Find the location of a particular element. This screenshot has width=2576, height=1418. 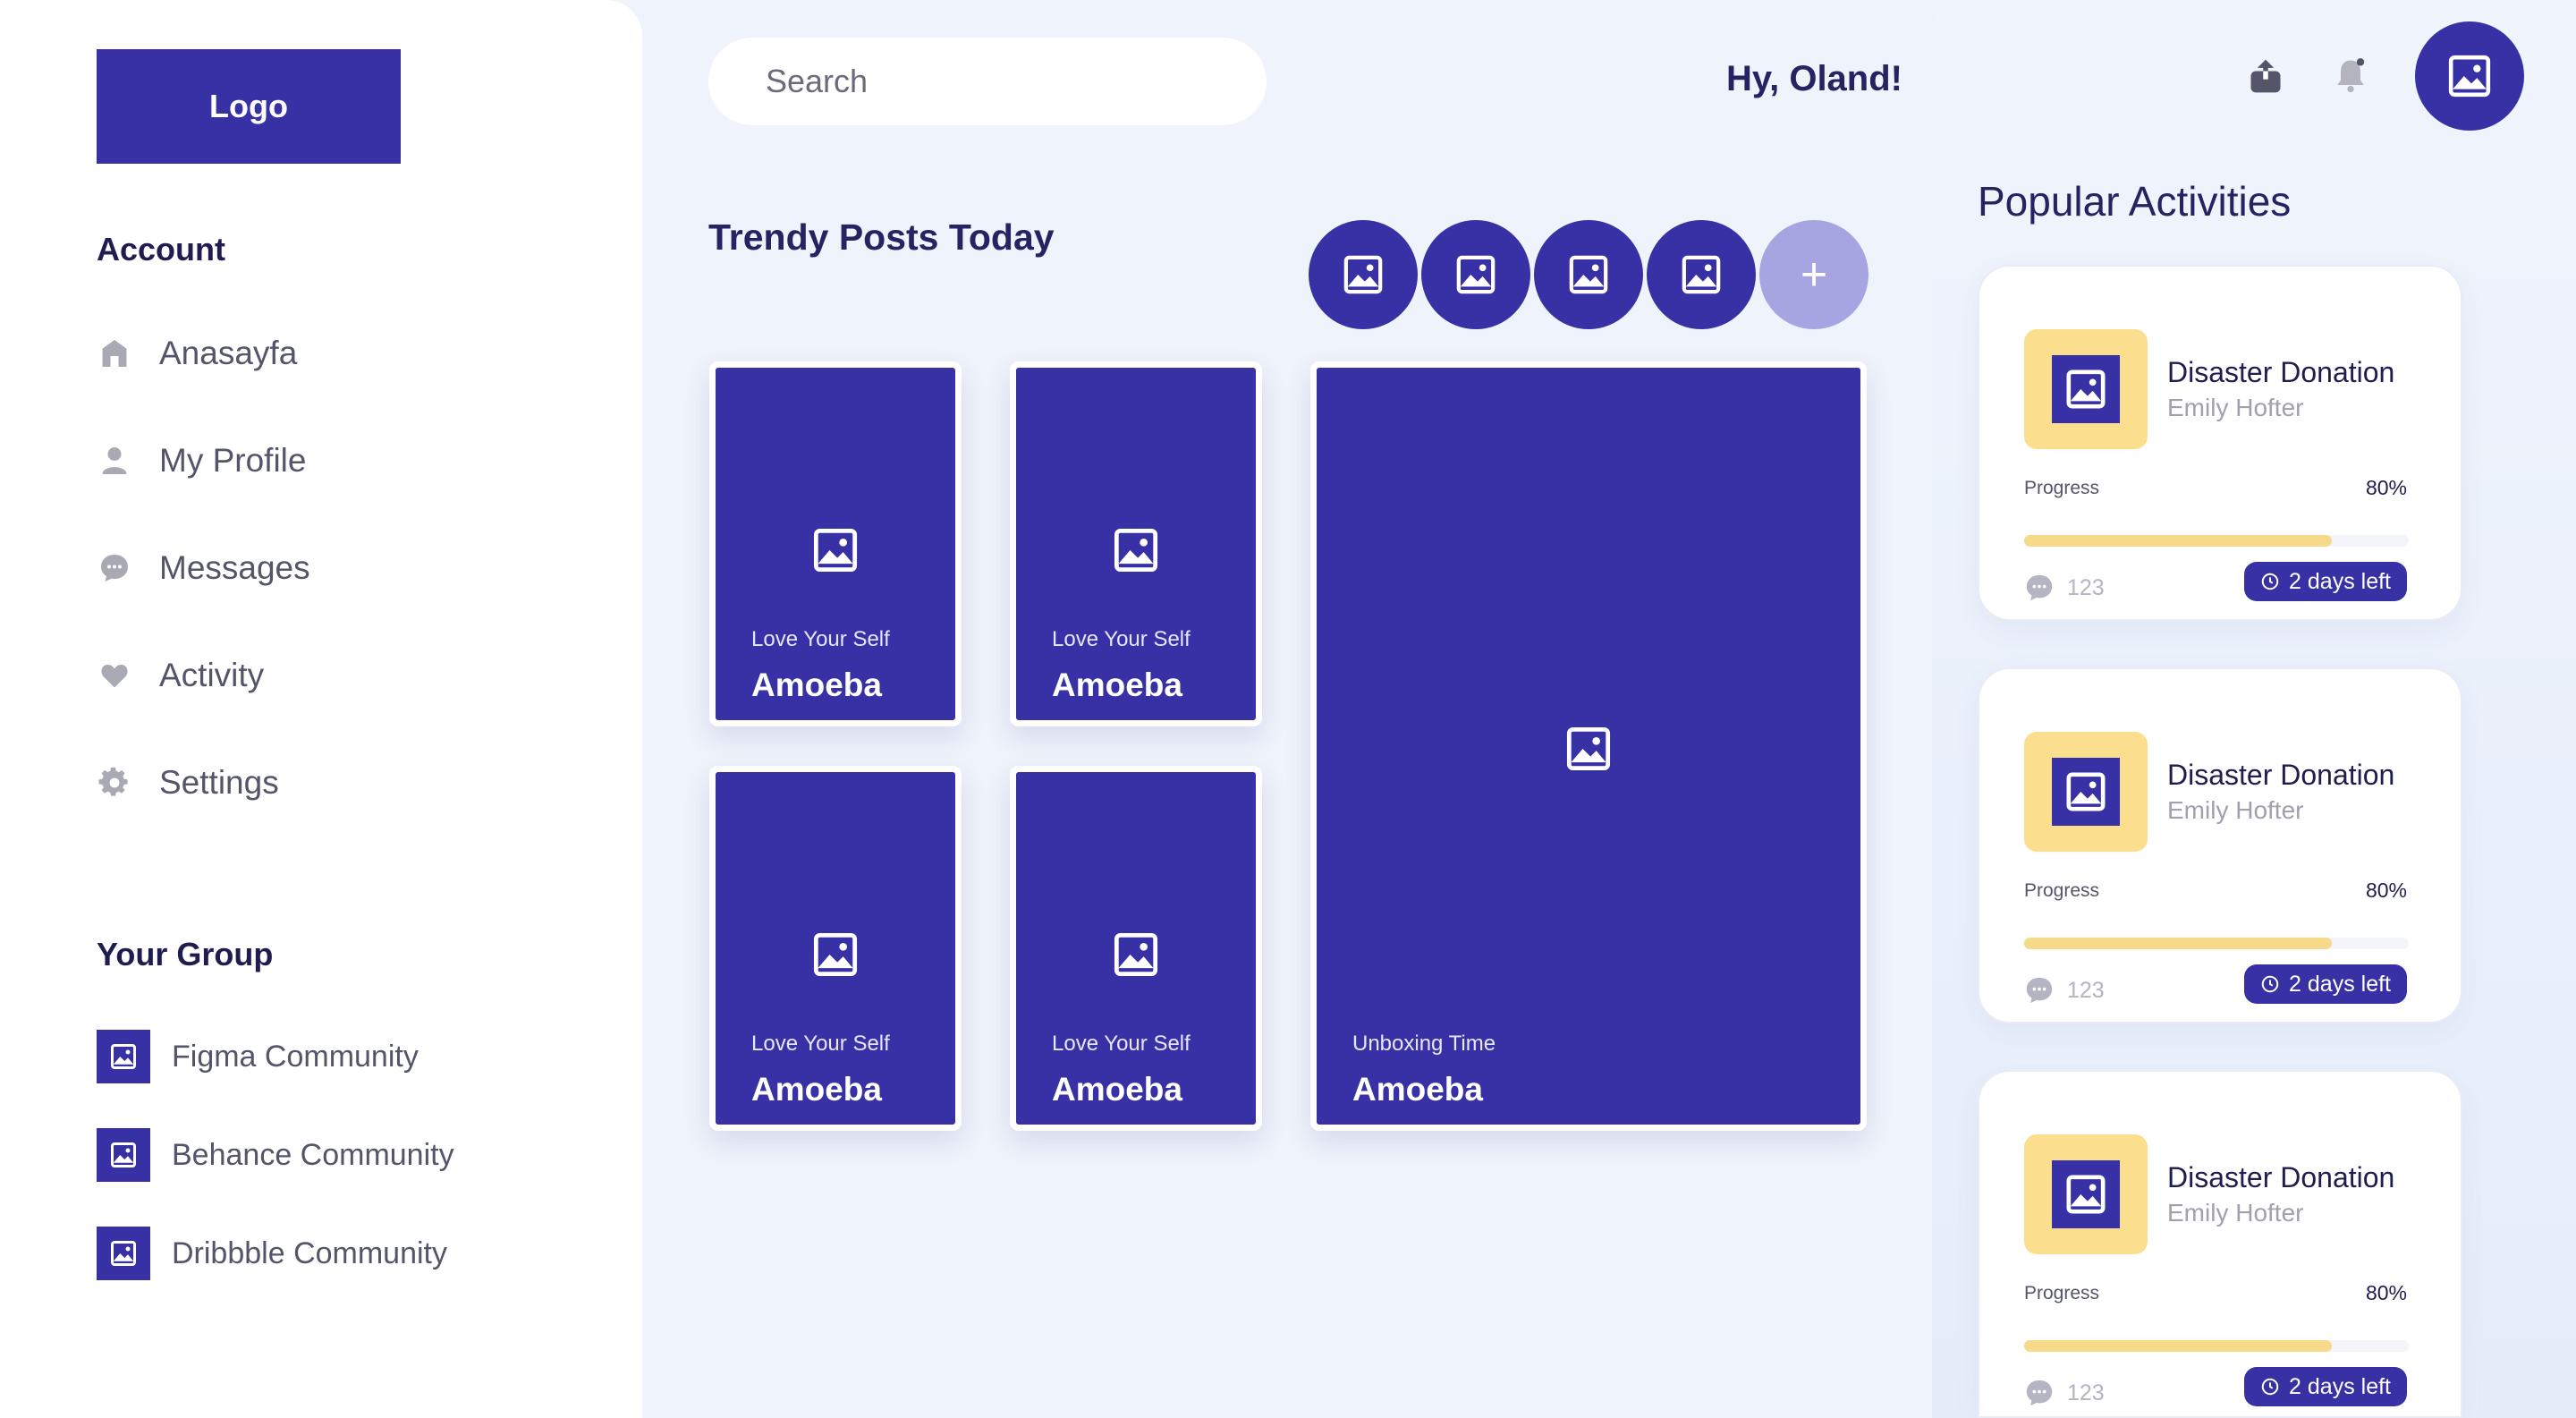

heart-icon is located at coordinates (114, 675).